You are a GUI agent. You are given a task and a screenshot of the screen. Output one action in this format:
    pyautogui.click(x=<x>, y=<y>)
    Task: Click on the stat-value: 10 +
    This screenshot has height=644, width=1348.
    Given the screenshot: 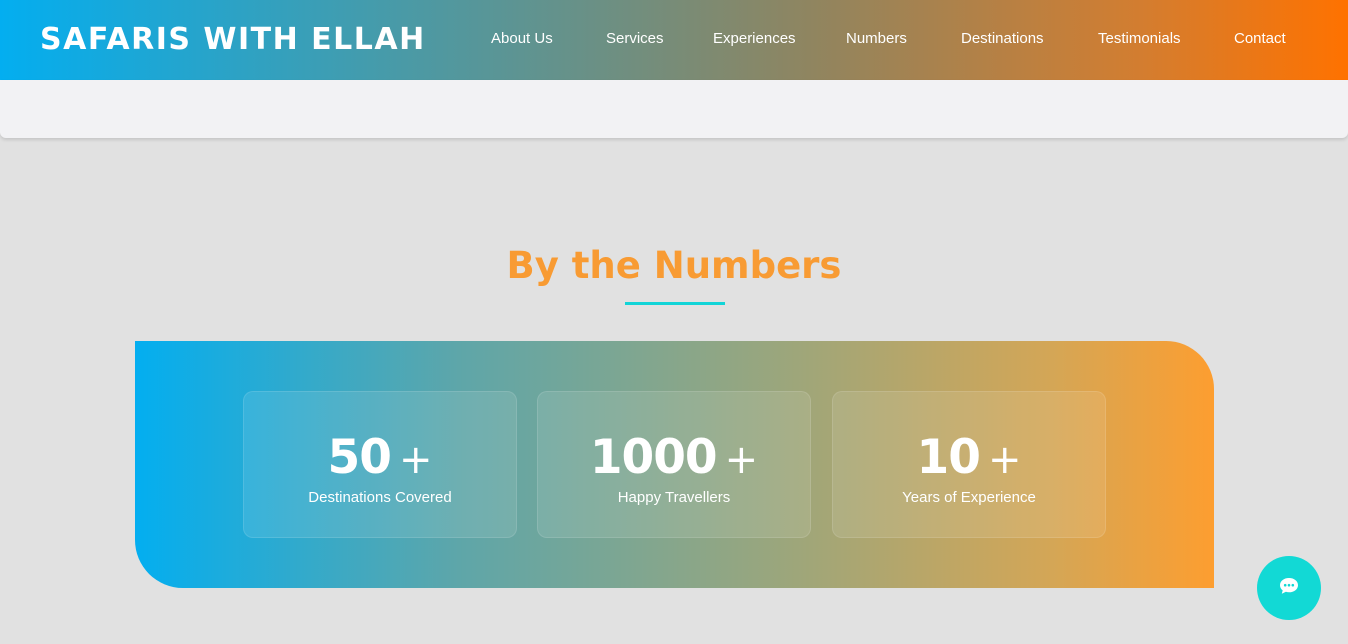 What is the action you would take?
    pyautogui.click(x=969, y=459)
    